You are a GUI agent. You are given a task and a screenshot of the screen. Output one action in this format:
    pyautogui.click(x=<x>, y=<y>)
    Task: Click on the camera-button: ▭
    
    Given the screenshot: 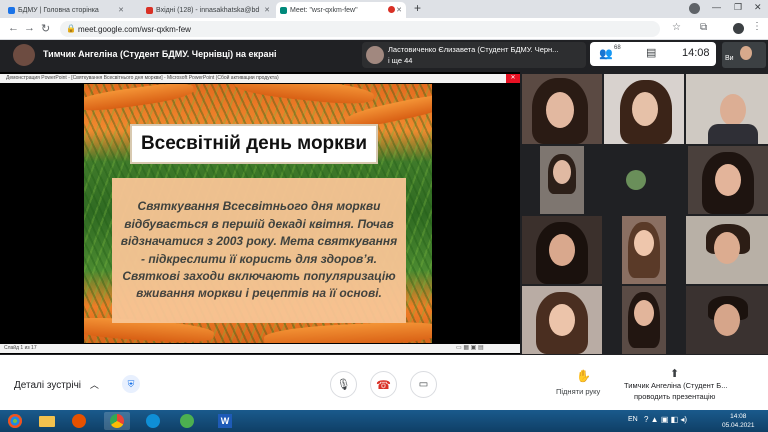 What is the action you would take?
    pyautogui.click(x=423, y=384)
    